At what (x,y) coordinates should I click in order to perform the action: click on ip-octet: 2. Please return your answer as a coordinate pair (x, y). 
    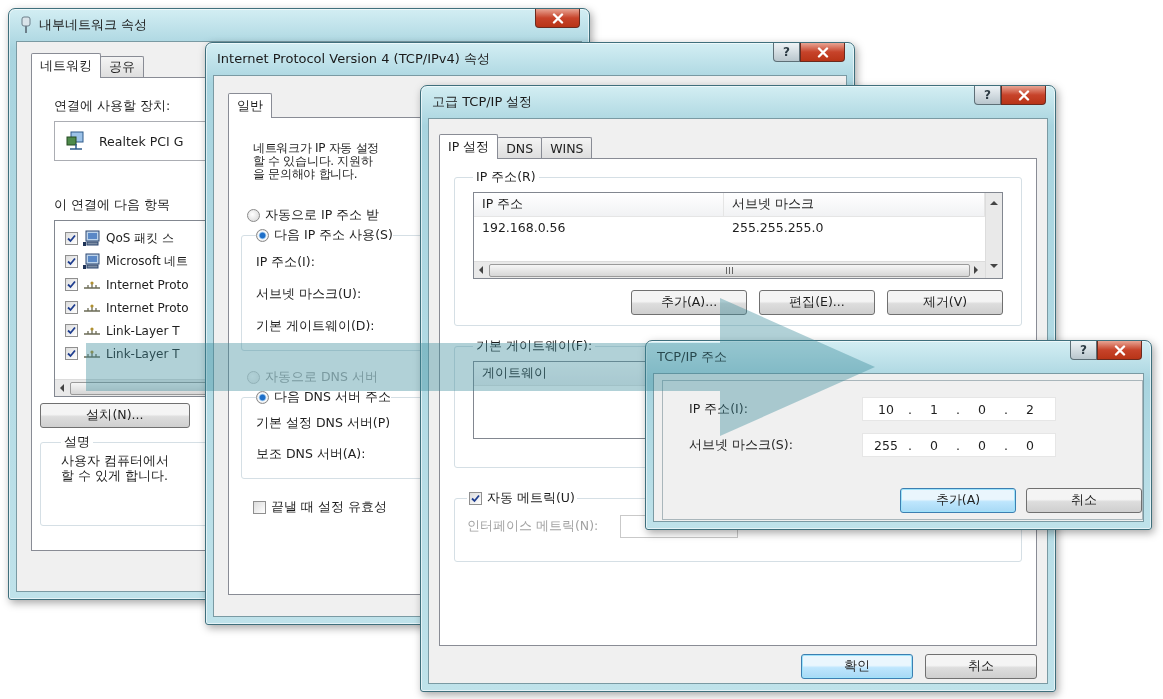
    Looking at the image, I should click on (1029, 409).